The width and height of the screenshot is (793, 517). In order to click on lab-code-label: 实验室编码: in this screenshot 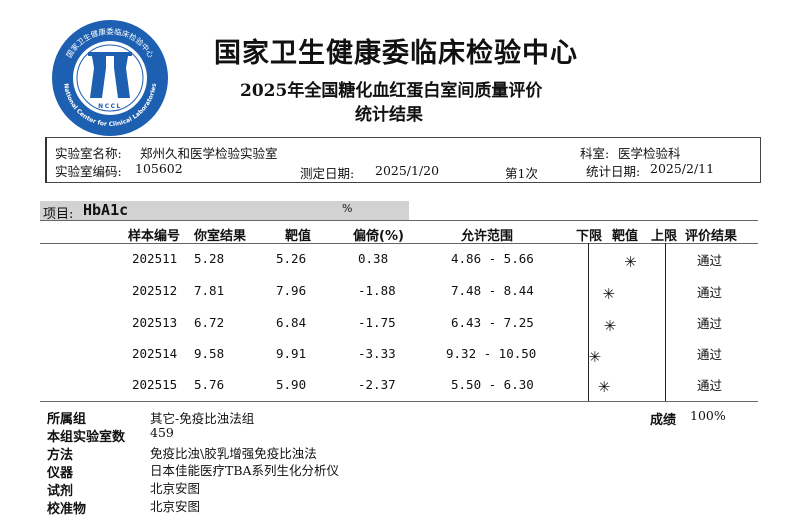, I will do `click(88, 171)`.